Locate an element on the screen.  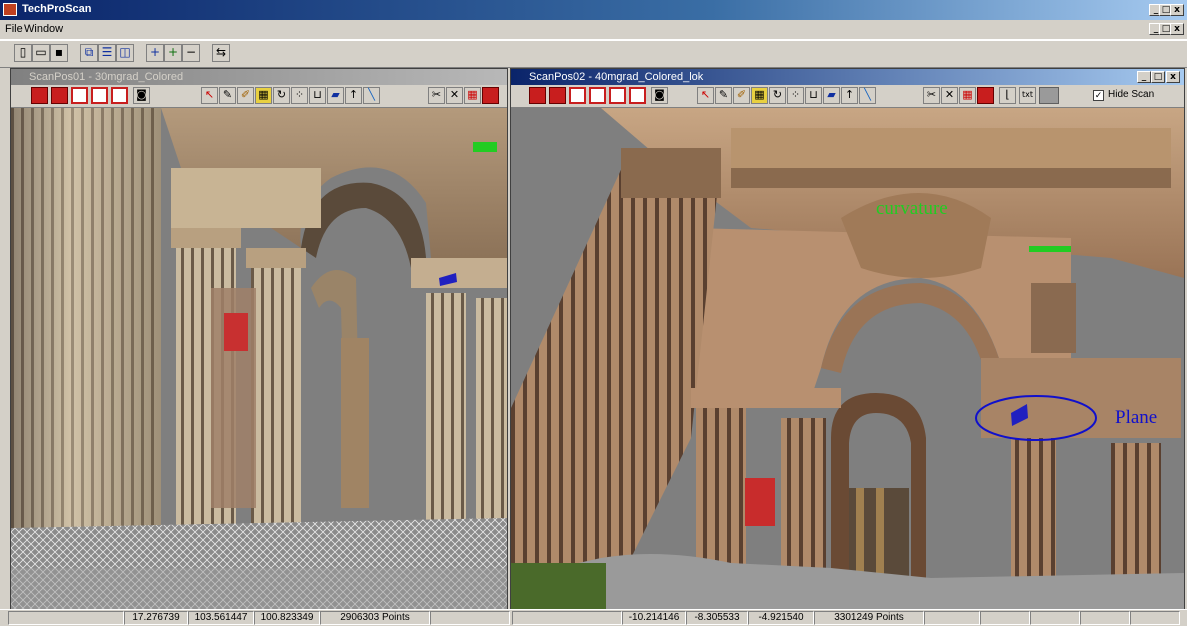
hide-scan-checkbox: ✓ is located at coordinates (1098, 95).